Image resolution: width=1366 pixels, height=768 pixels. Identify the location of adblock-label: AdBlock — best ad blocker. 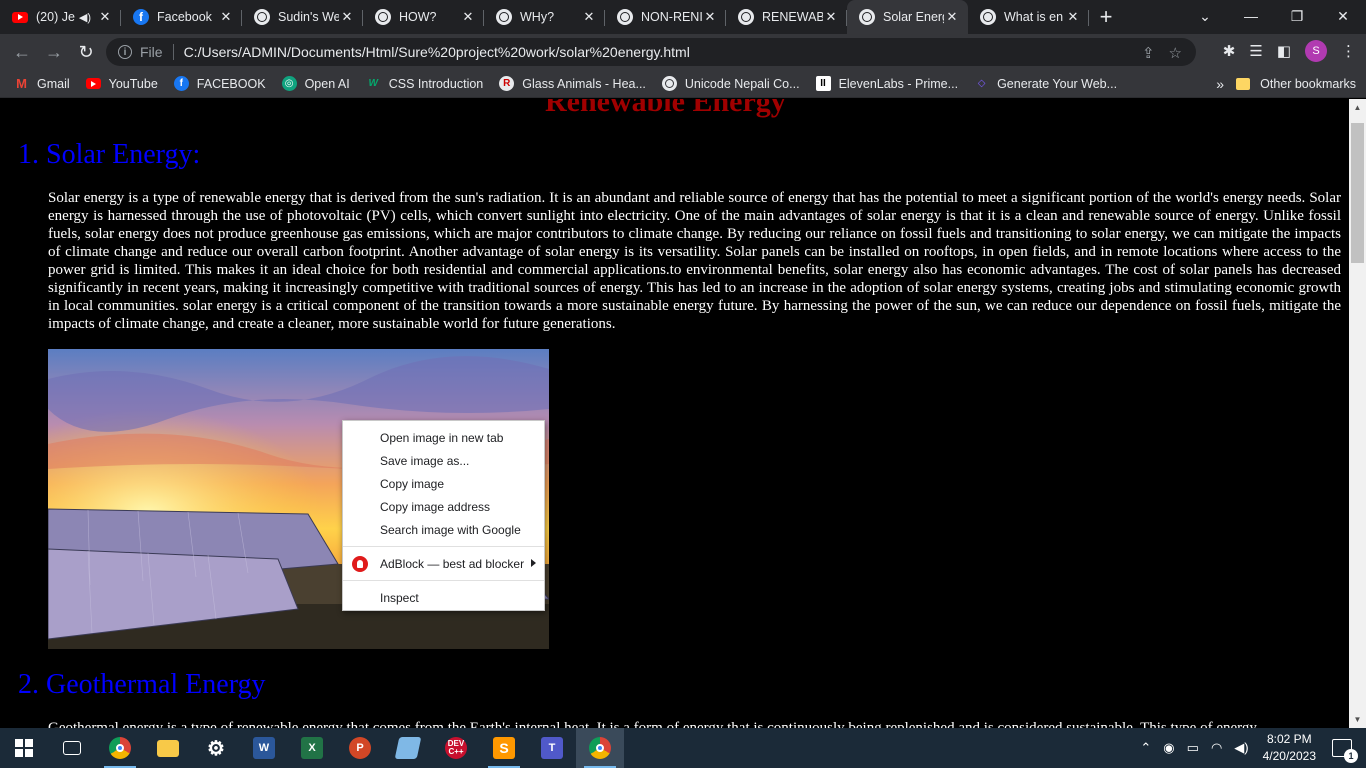
(452, 563).